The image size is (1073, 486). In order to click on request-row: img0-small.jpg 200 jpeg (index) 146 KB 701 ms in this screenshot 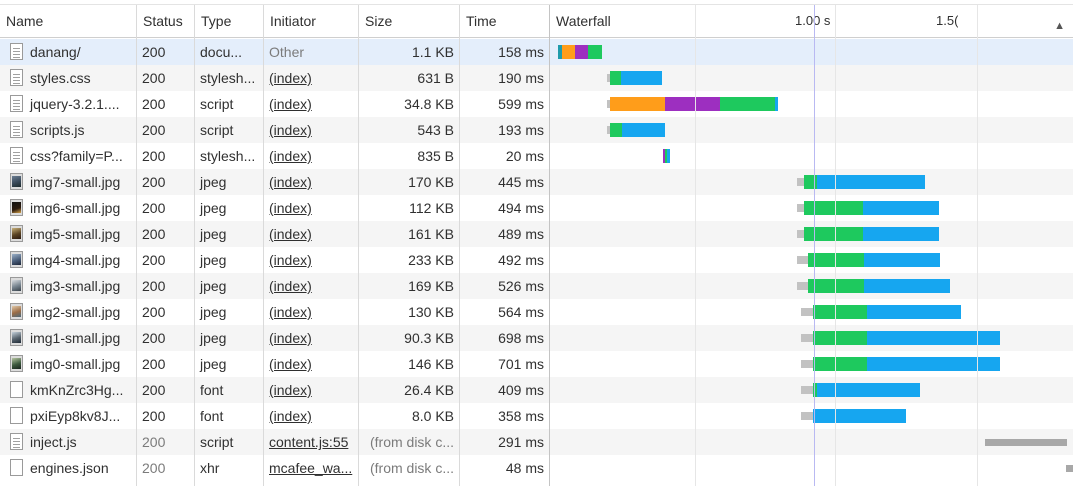, I will do `click(536, 364)`.